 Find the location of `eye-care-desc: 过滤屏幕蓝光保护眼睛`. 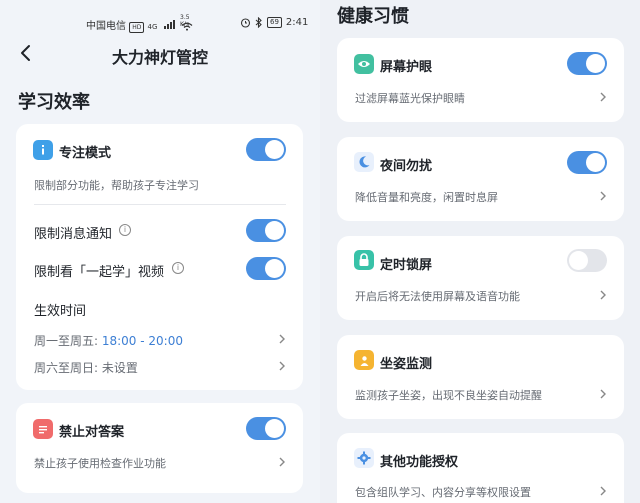

eye-care-desc: 过滤屏幕蓝光保护眼睛 is located at coordinates (410, 98).